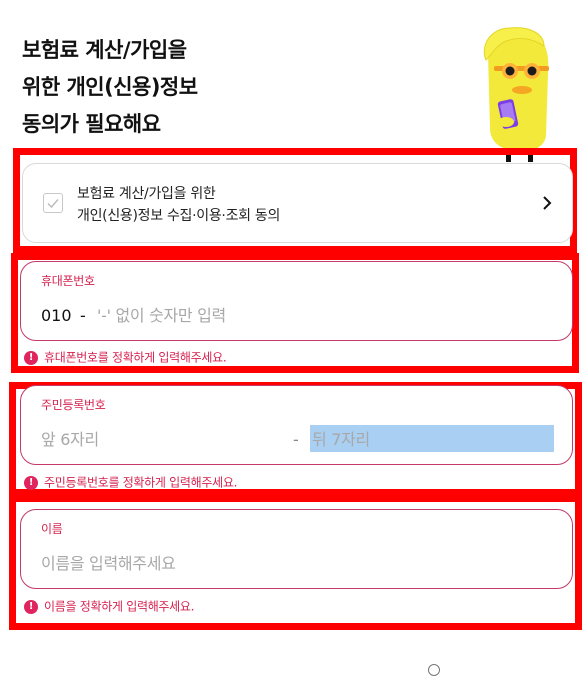 The width and height of the screenshot is (587, 676). What do you see at coordinates (146, 194) in the screenshot?
I see `consent-label-line-1: 보험료 계산/가입을 위한` at bounding box center [146, 194].